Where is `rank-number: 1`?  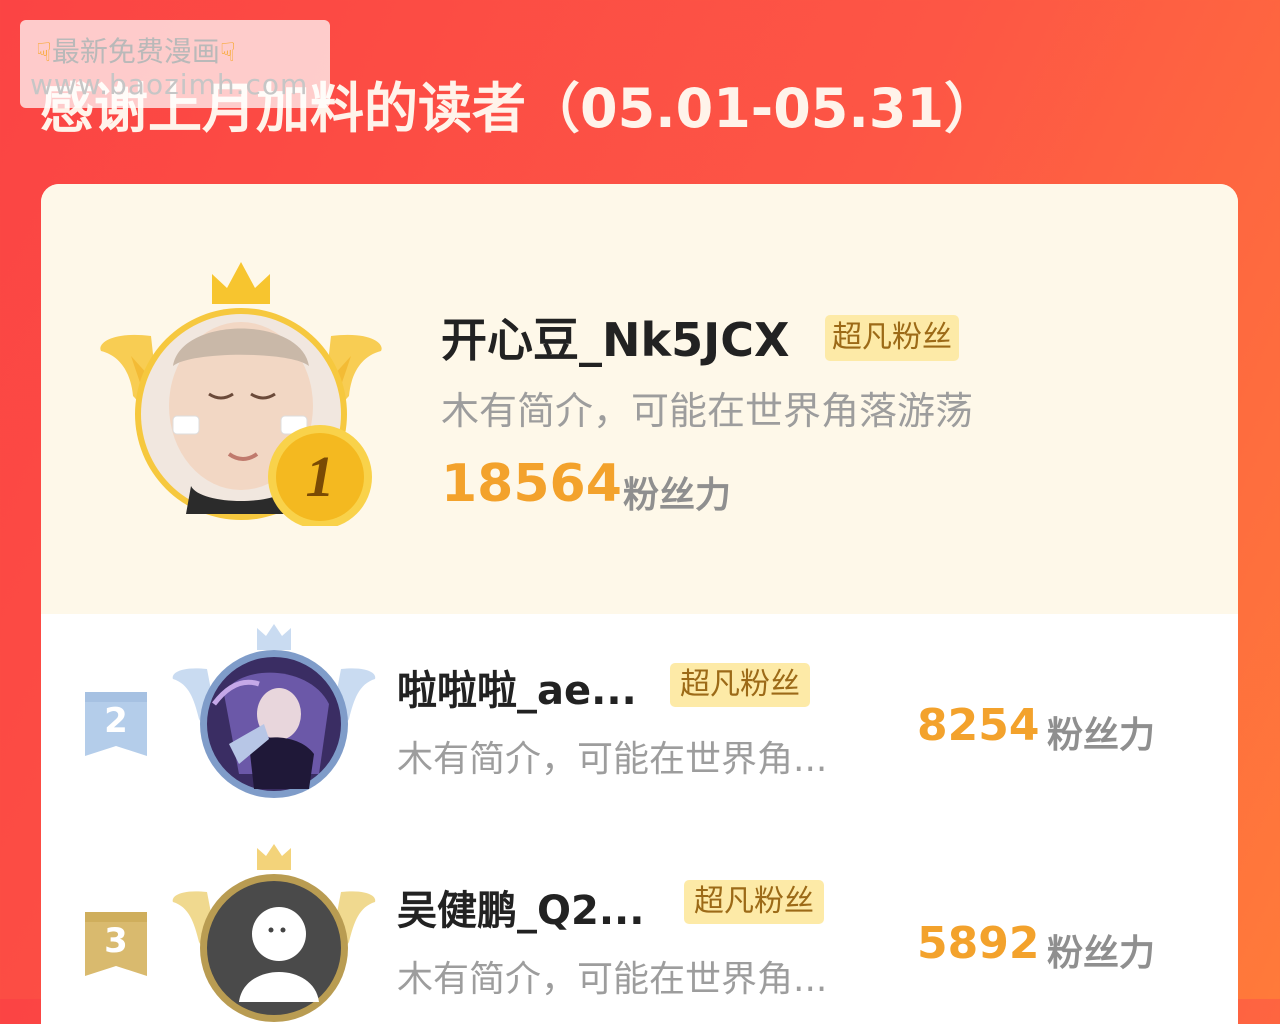
rank-number: 1 is located at coordinates (320, 476).